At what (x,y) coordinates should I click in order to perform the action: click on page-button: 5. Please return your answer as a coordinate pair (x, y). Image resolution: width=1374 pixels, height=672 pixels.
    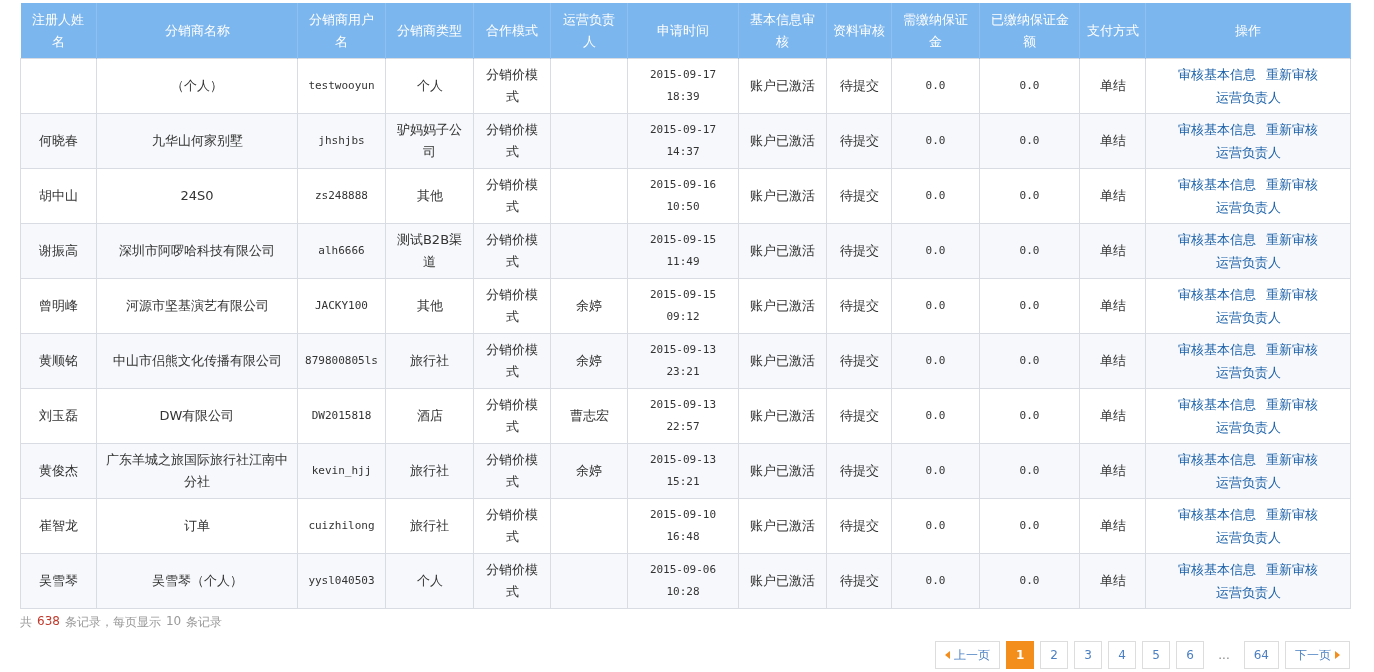
    Looking at the image, I should click on (1156, 655).